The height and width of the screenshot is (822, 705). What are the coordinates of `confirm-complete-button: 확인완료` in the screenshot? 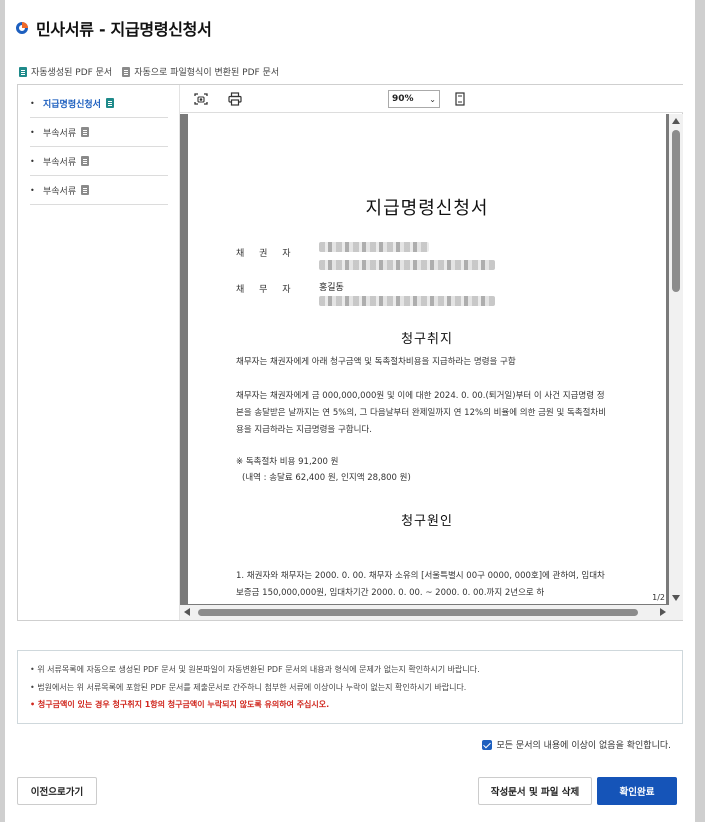 It's located at (637, 791).